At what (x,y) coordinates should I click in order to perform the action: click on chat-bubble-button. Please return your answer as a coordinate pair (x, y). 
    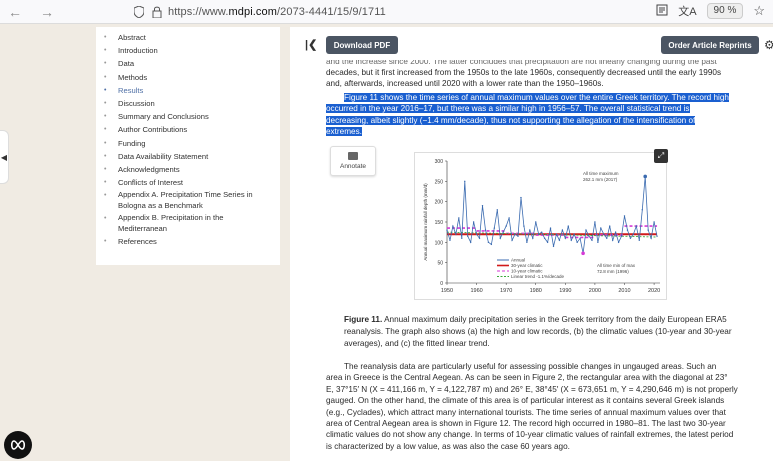
    Looking at the image, I should click on (18, 445).